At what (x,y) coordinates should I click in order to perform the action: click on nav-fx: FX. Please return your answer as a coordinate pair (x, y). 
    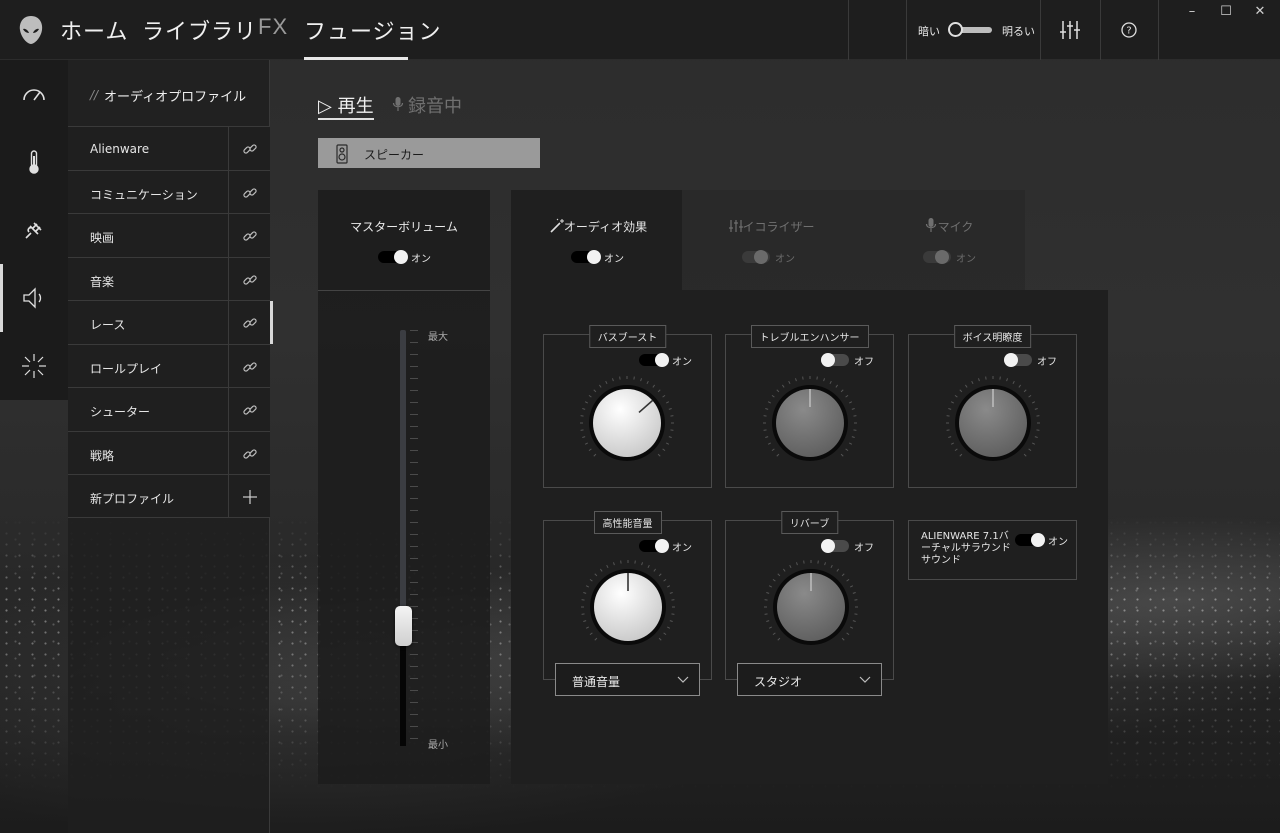
    Looking at the image, I should click on (273, 27).